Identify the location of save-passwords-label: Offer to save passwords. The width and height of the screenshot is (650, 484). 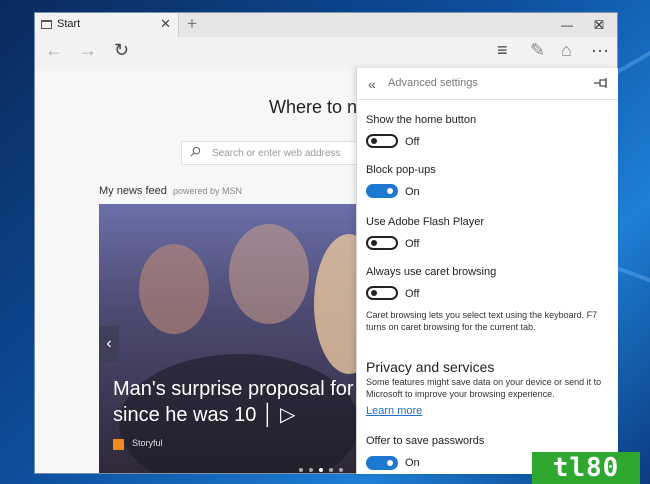
(425, 441).